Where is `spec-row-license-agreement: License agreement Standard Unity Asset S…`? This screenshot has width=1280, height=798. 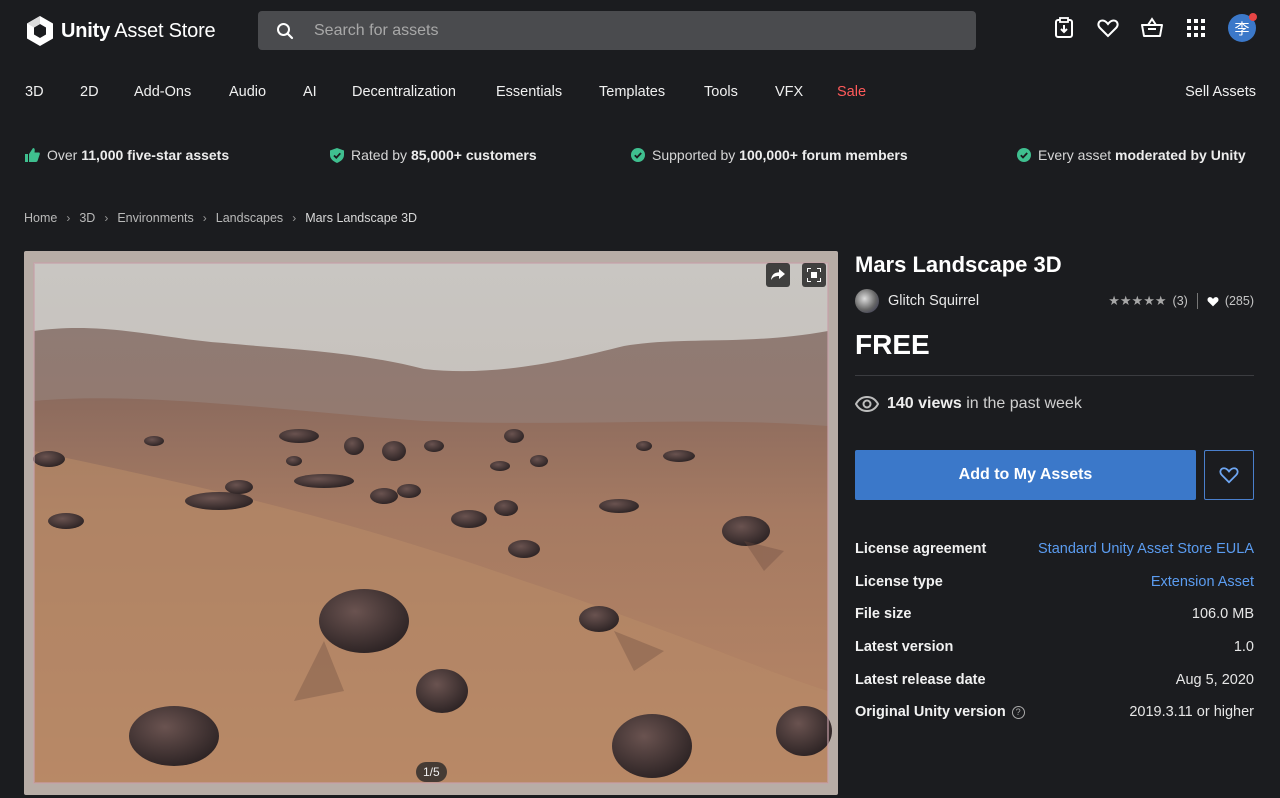 spec-row-license-agreement: License agreement Standard Unity Asset S… is located at coordinates (1054, 549).